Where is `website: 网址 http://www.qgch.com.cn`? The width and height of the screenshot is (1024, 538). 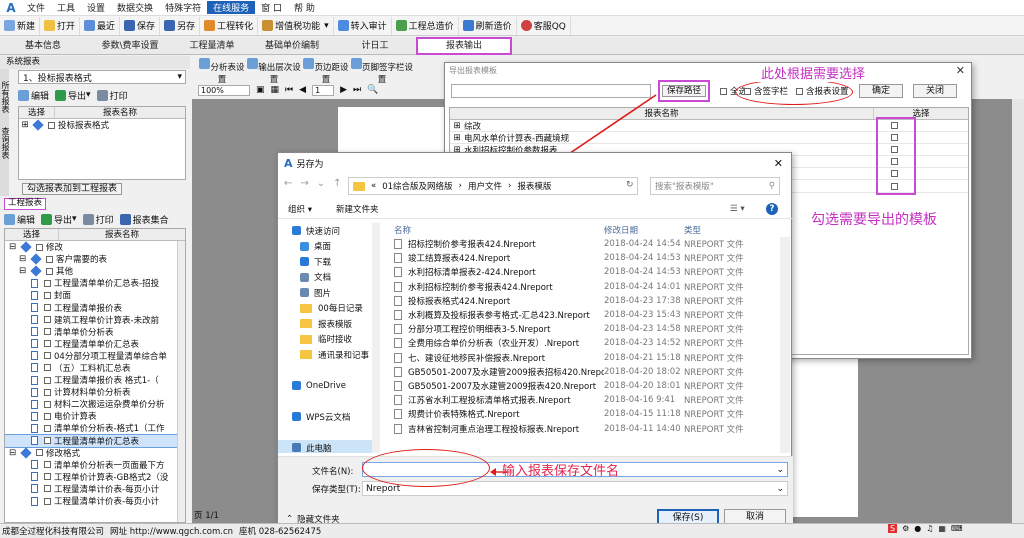 website: 网址 http://www.qgch.com.cn is located at coordinates (171, 531).